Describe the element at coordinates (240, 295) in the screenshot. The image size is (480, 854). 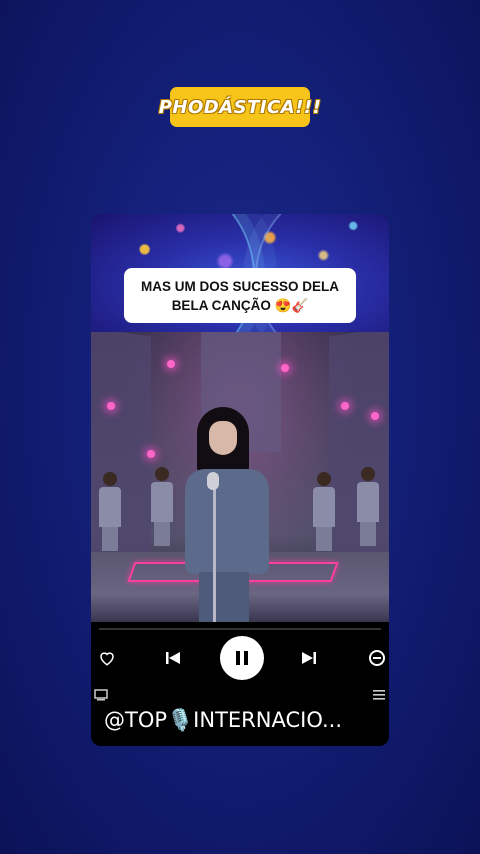
I see `caption-box: MAS UM DOS SUCESSO DELA BELA CANÇÃO 😍🎸` at that location.